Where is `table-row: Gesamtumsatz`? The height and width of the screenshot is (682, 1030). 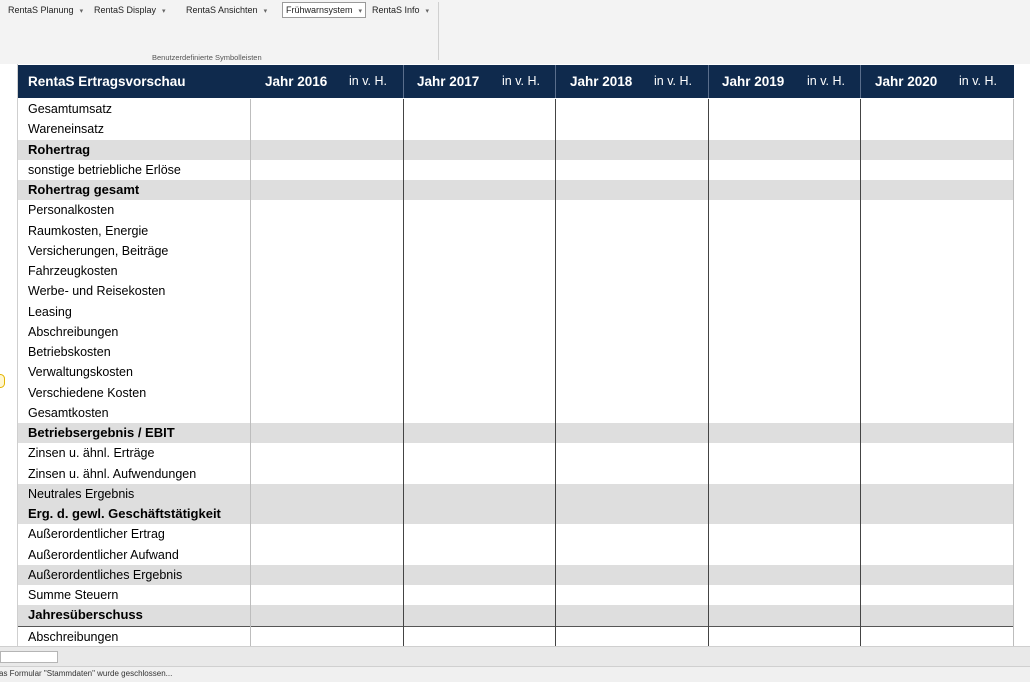 table-row: Gesamtumsatz is located at coordinates (516, 109).